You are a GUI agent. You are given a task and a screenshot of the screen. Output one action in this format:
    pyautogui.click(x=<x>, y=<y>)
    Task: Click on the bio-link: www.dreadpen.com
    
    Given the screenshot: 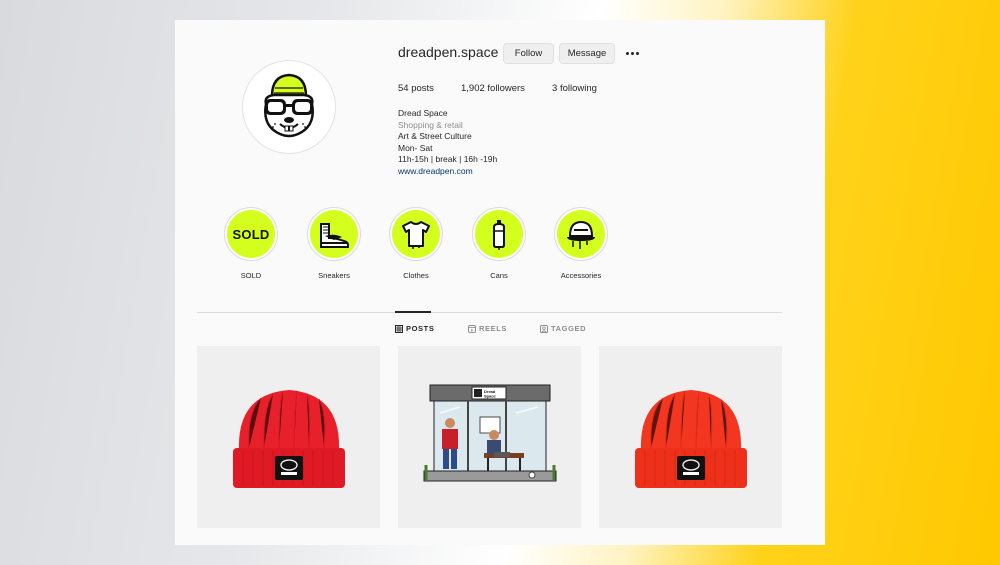 What is the action you would take?
    pyautogui.click(x=447, y=172)
    